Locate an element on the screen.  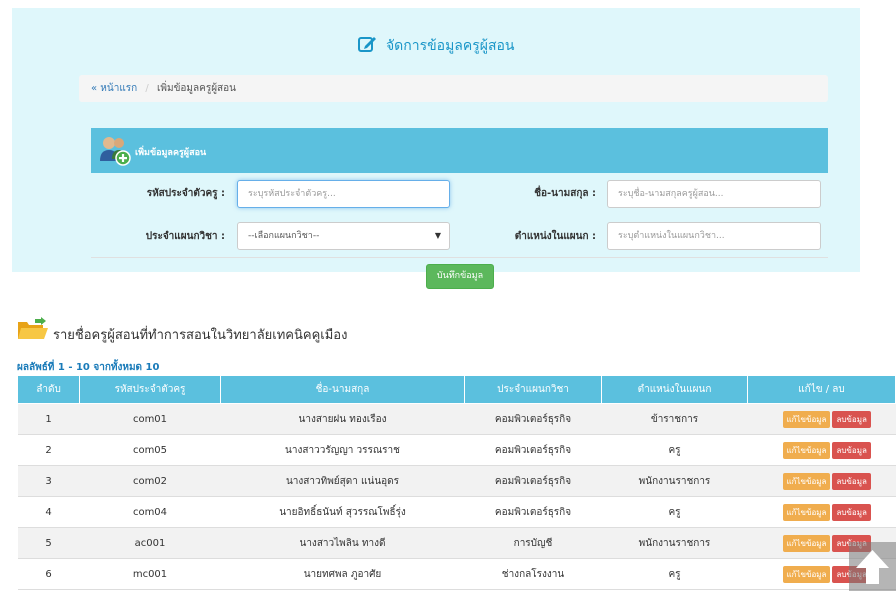
arrow-up-icon is located at coordinates (872, 570).